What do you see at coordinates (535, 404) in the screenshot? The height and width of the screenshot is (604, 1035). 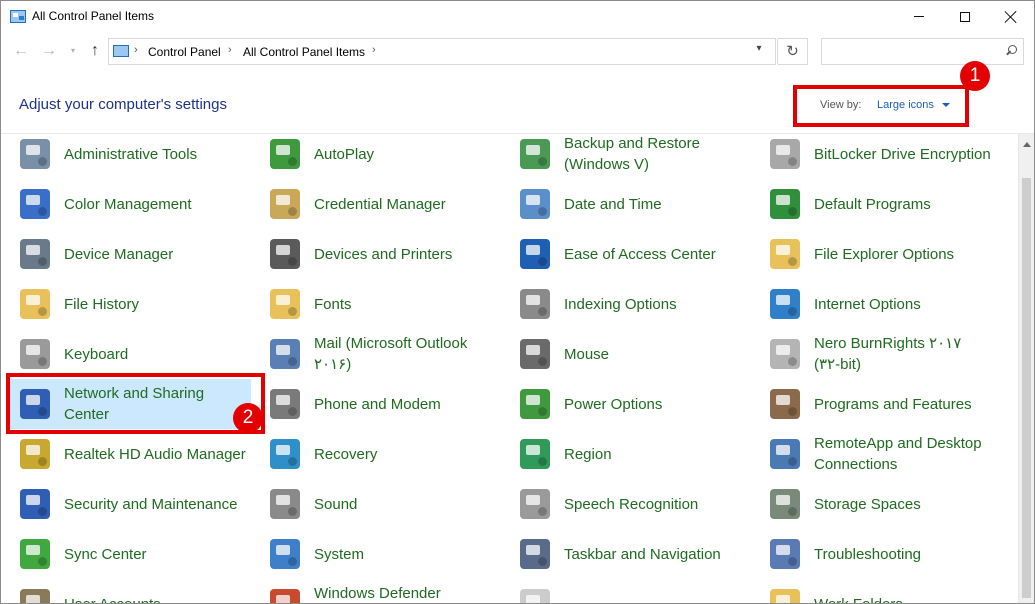 I see `power-options-icon` at bounding box center [535, 404].